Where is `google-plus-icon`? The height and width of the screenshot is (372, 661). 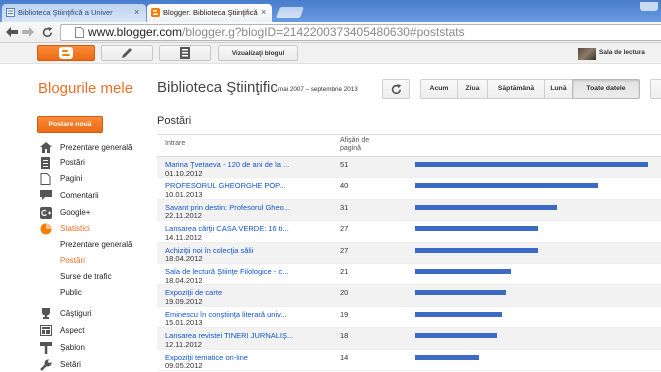
google-plus-icon is located at coordinates (46, 213).